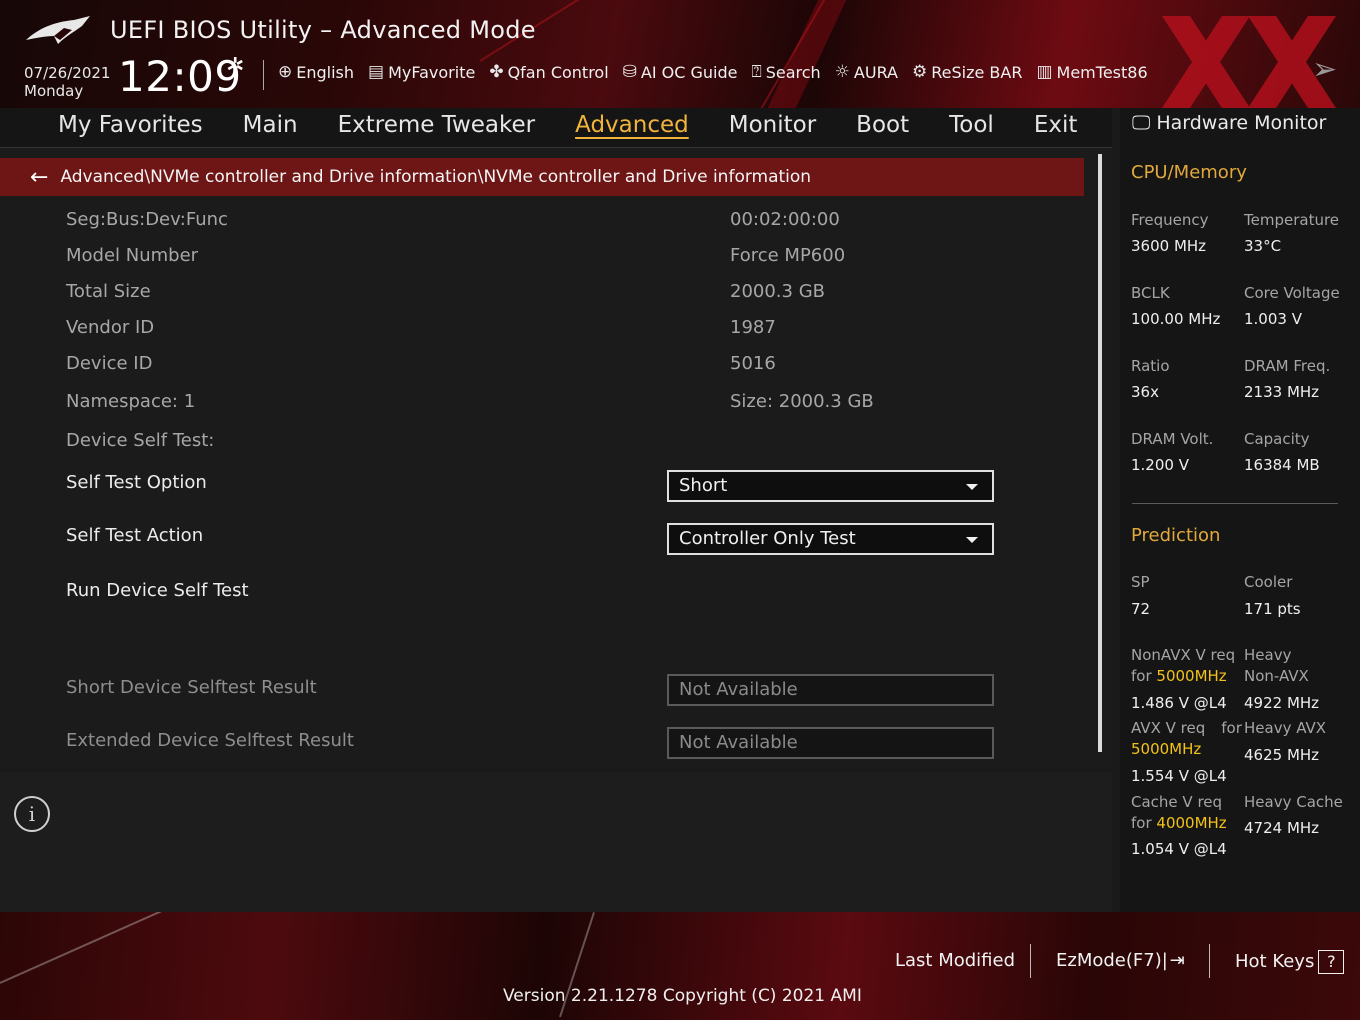 Image resolution: width=1360 pixels, height=1020 pixels. Describe the element at coordinates (786, 72) in the screenshot. I see `search-button: ⍰ Search` at that location.